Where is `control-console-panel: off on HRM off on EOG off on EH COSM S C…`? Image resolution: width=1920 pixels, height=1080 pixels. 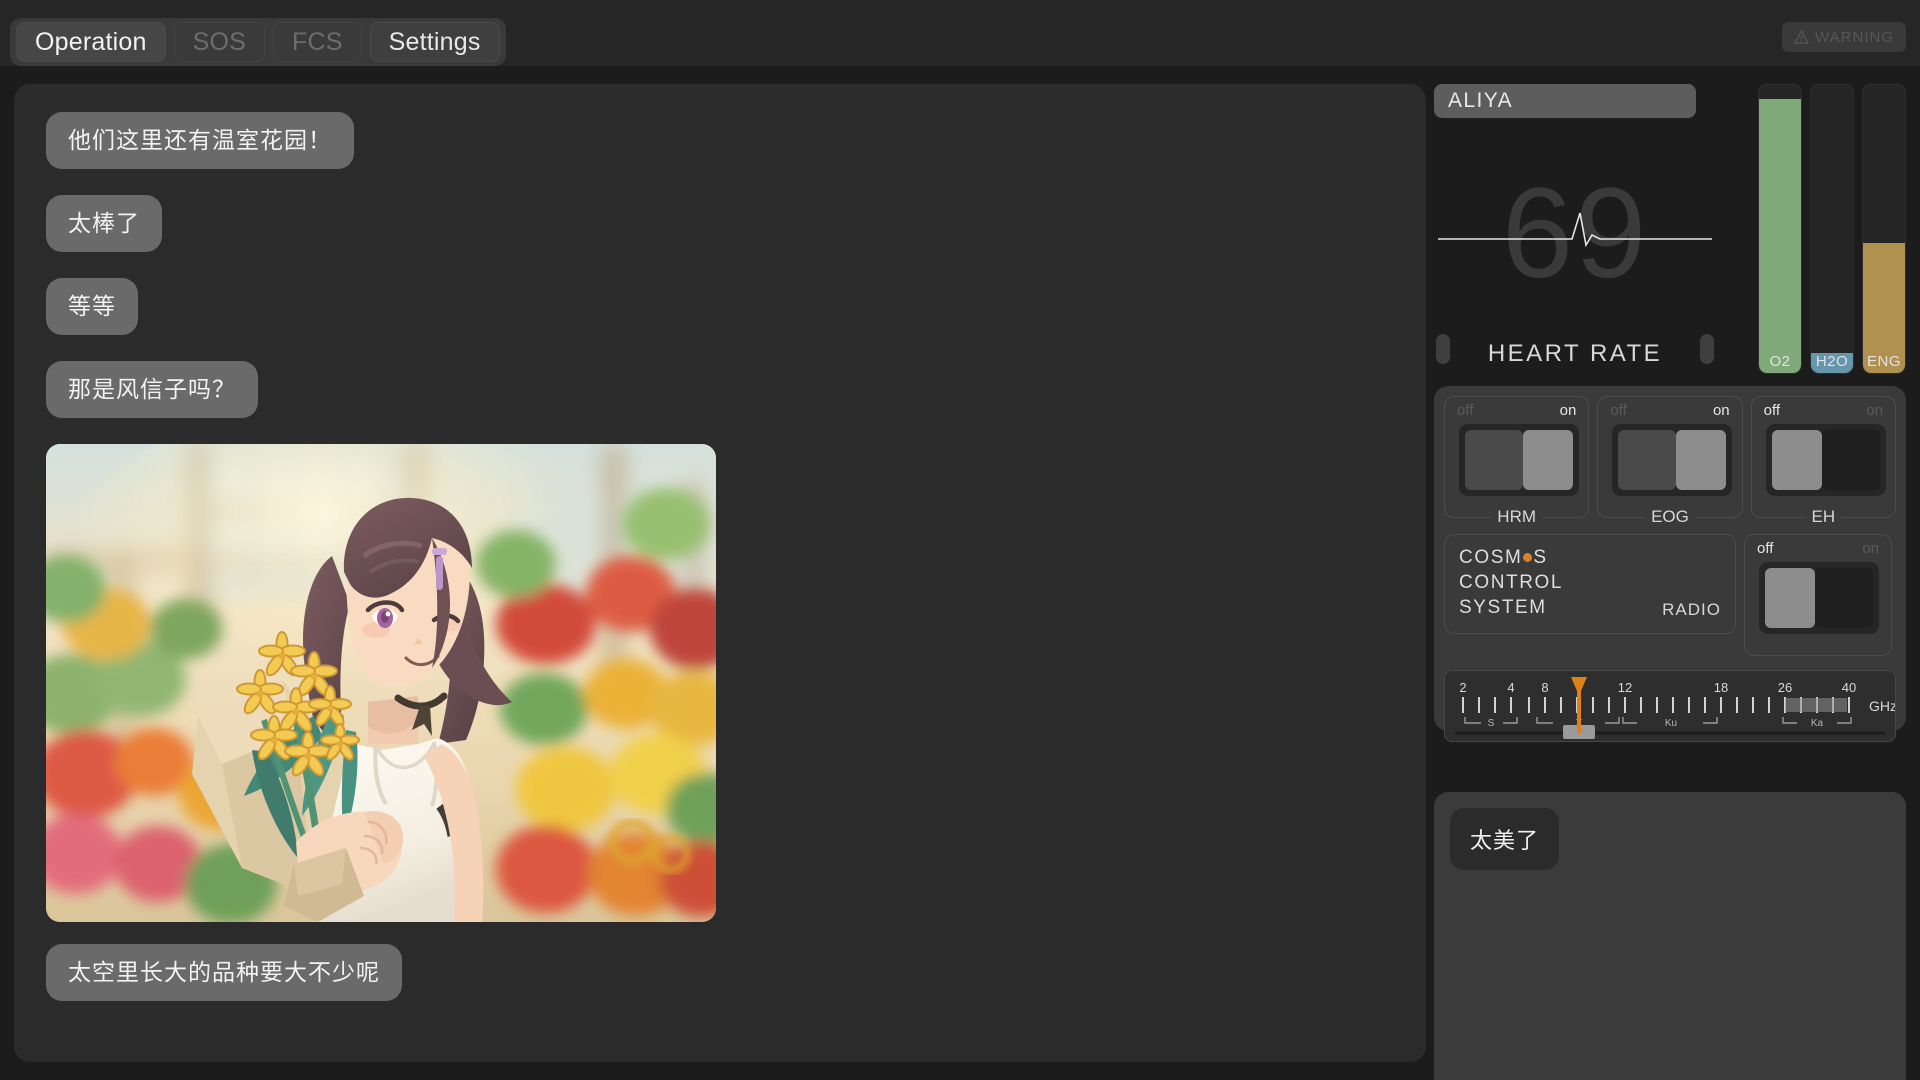 control-console-panel: off on HRM off on EOG off on EH COSM S C… is located at coordinates (1670, 564).